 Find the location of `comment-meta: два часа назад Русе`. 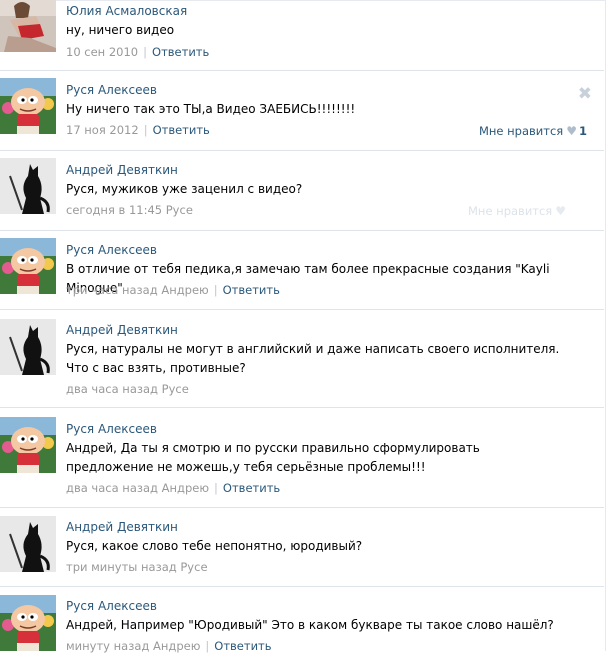

comment-meta: два часа назад Русе is located at coordinates (127, 389).